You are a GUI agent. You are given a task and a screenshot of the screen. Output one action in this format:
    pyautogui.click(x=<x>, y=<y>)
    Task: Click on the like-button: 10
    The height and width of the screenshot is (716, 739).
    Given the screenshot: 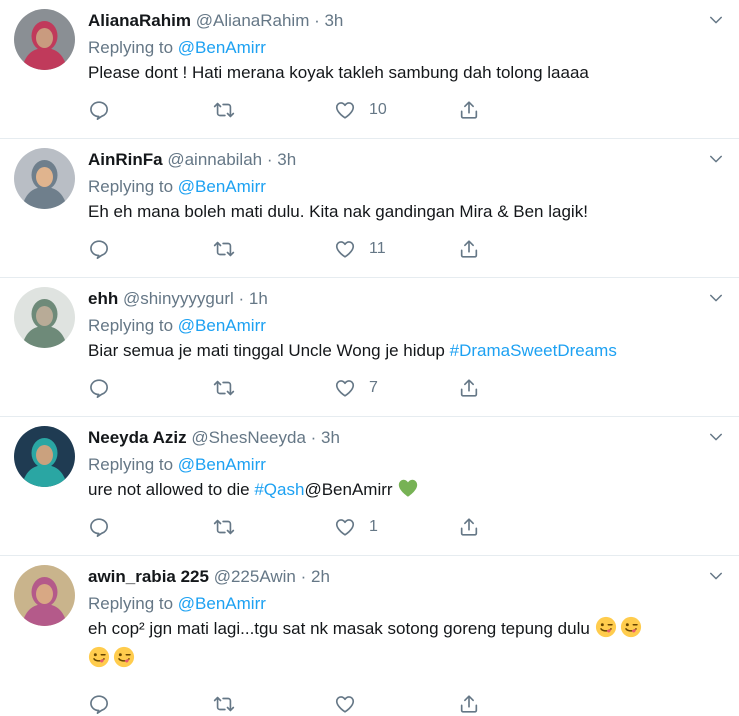 What is the action you would take?
    pyautogui.click(x=360, y=110)
    